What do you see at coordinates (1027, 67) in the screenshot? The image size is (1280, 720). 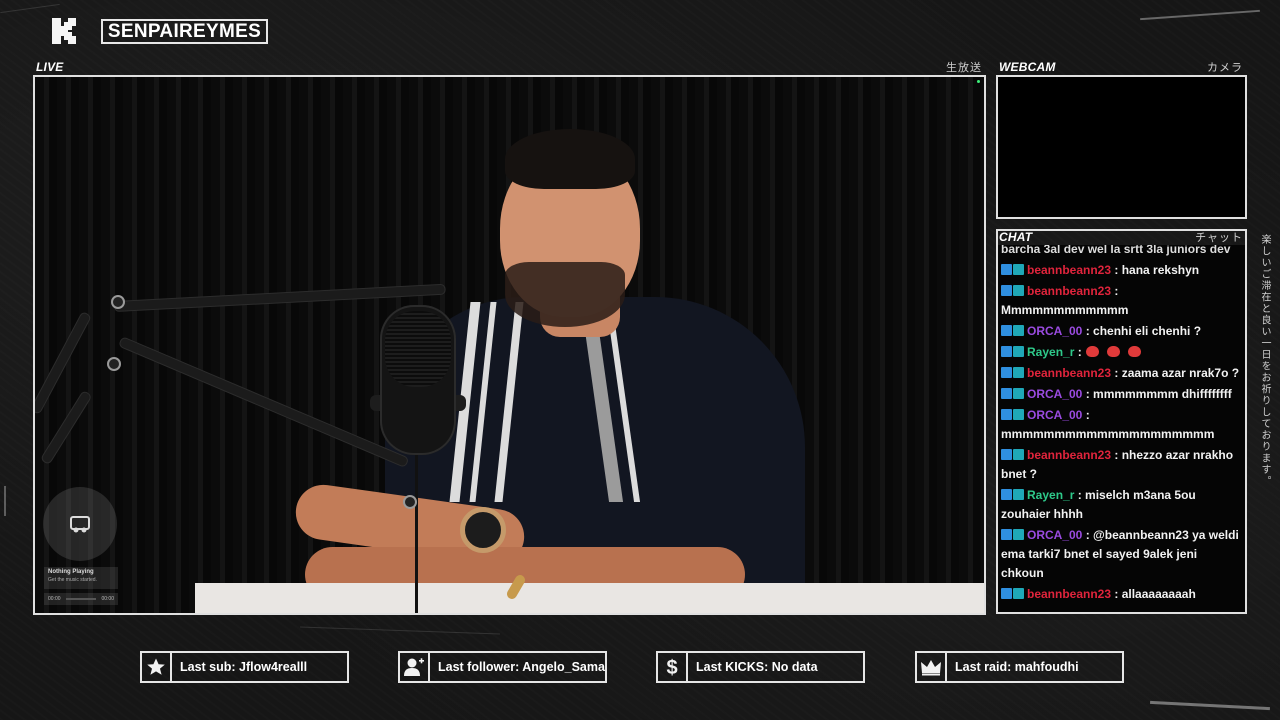 I see `webcam-panel-title: WEBCAM` at bounding box center [1027, 67].